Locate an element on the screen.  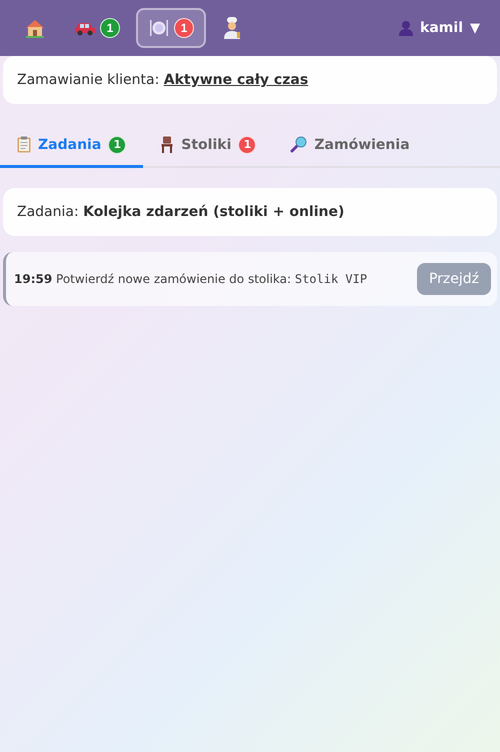
chef-icon is located at coordinates (232, 28).